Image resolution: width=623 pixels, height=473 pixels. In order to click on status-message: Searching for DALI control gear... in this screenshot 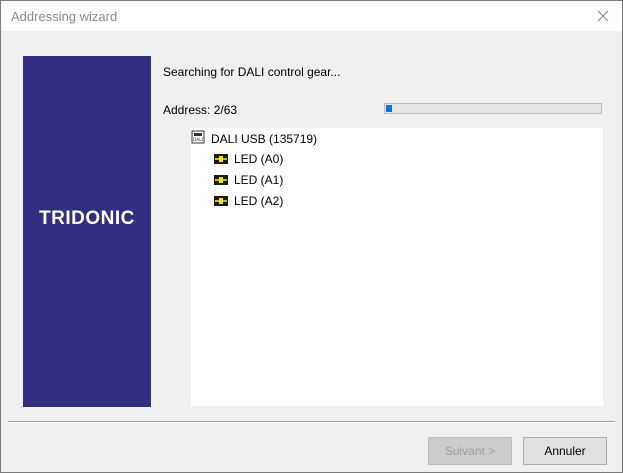, I will do `click(252, 72)`.